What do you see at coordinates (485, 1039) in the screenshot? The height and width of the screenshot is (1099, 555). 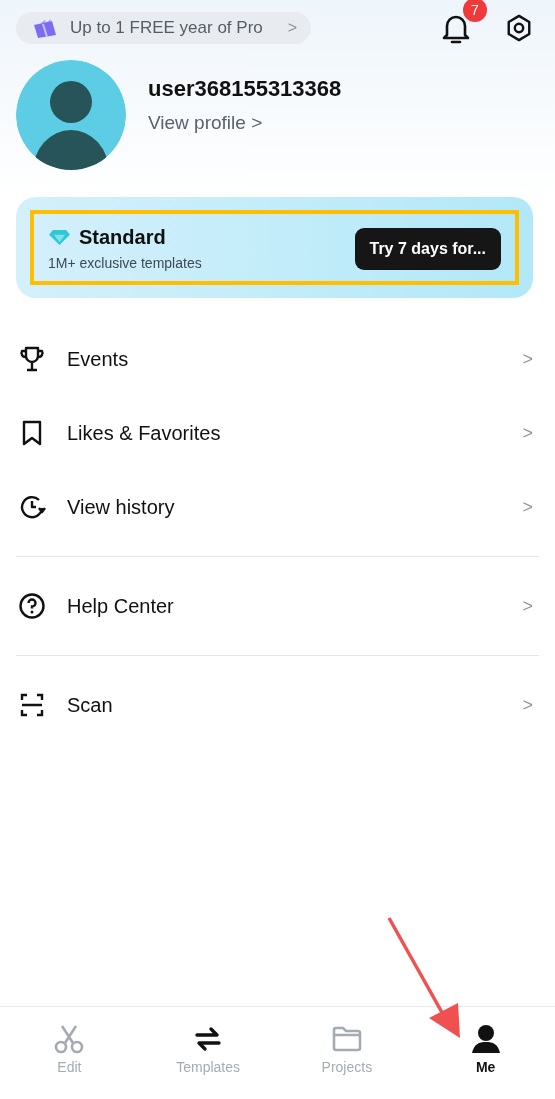 I see `person-icon` at bounding box center [485, 1039].